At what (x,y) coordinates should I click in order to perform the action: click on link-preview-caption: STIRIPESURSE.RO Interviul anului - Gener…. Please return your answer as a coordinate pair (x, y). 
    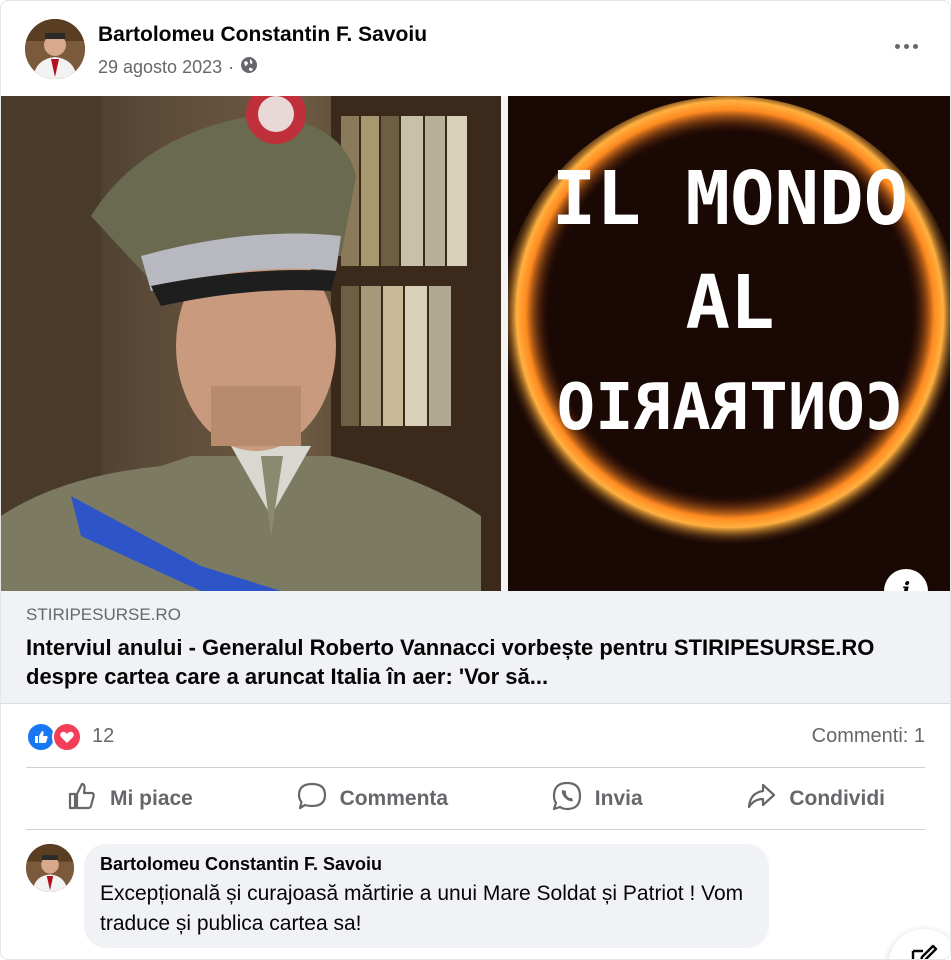
    Looking at the image, I should click on (475, 647).